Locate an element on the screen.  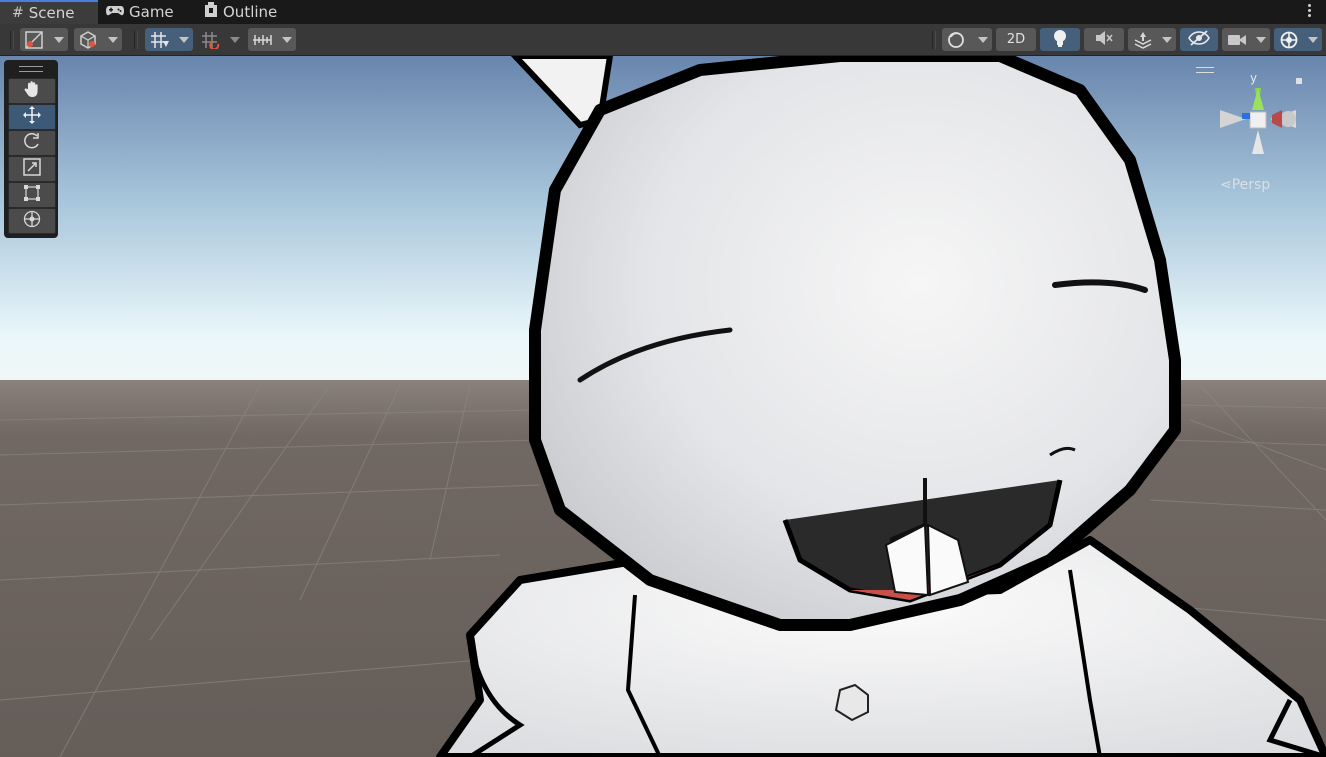
tools-overlay is located at coordinates (31, 149).